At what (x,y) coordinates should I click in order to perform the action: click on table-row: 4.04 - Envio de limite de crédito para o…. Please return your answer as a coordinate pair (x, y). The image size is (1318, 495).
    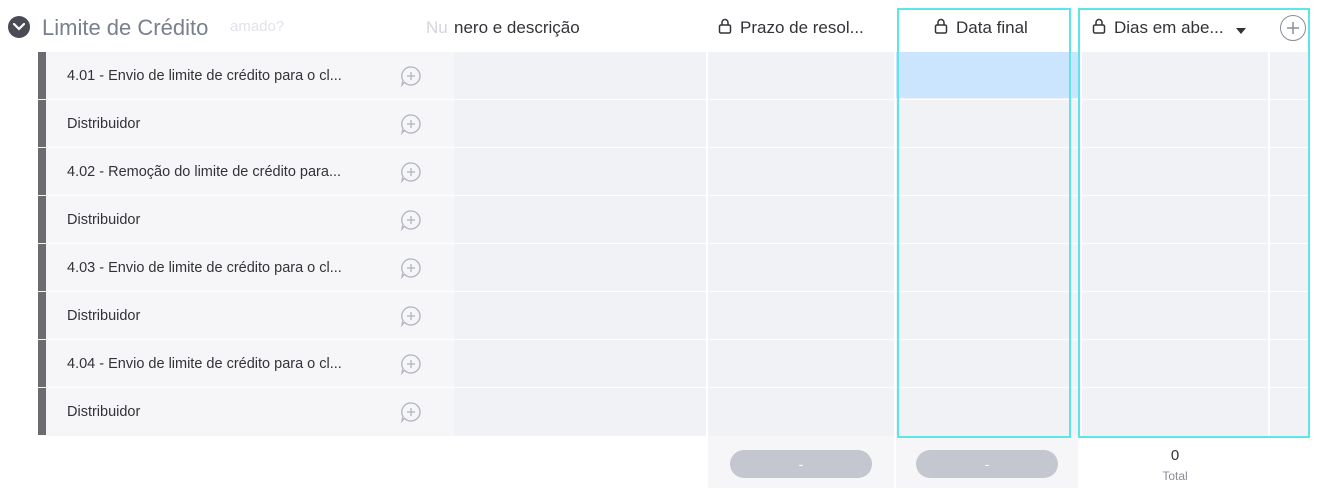
    Looking at the image, I should click on (246, 363).